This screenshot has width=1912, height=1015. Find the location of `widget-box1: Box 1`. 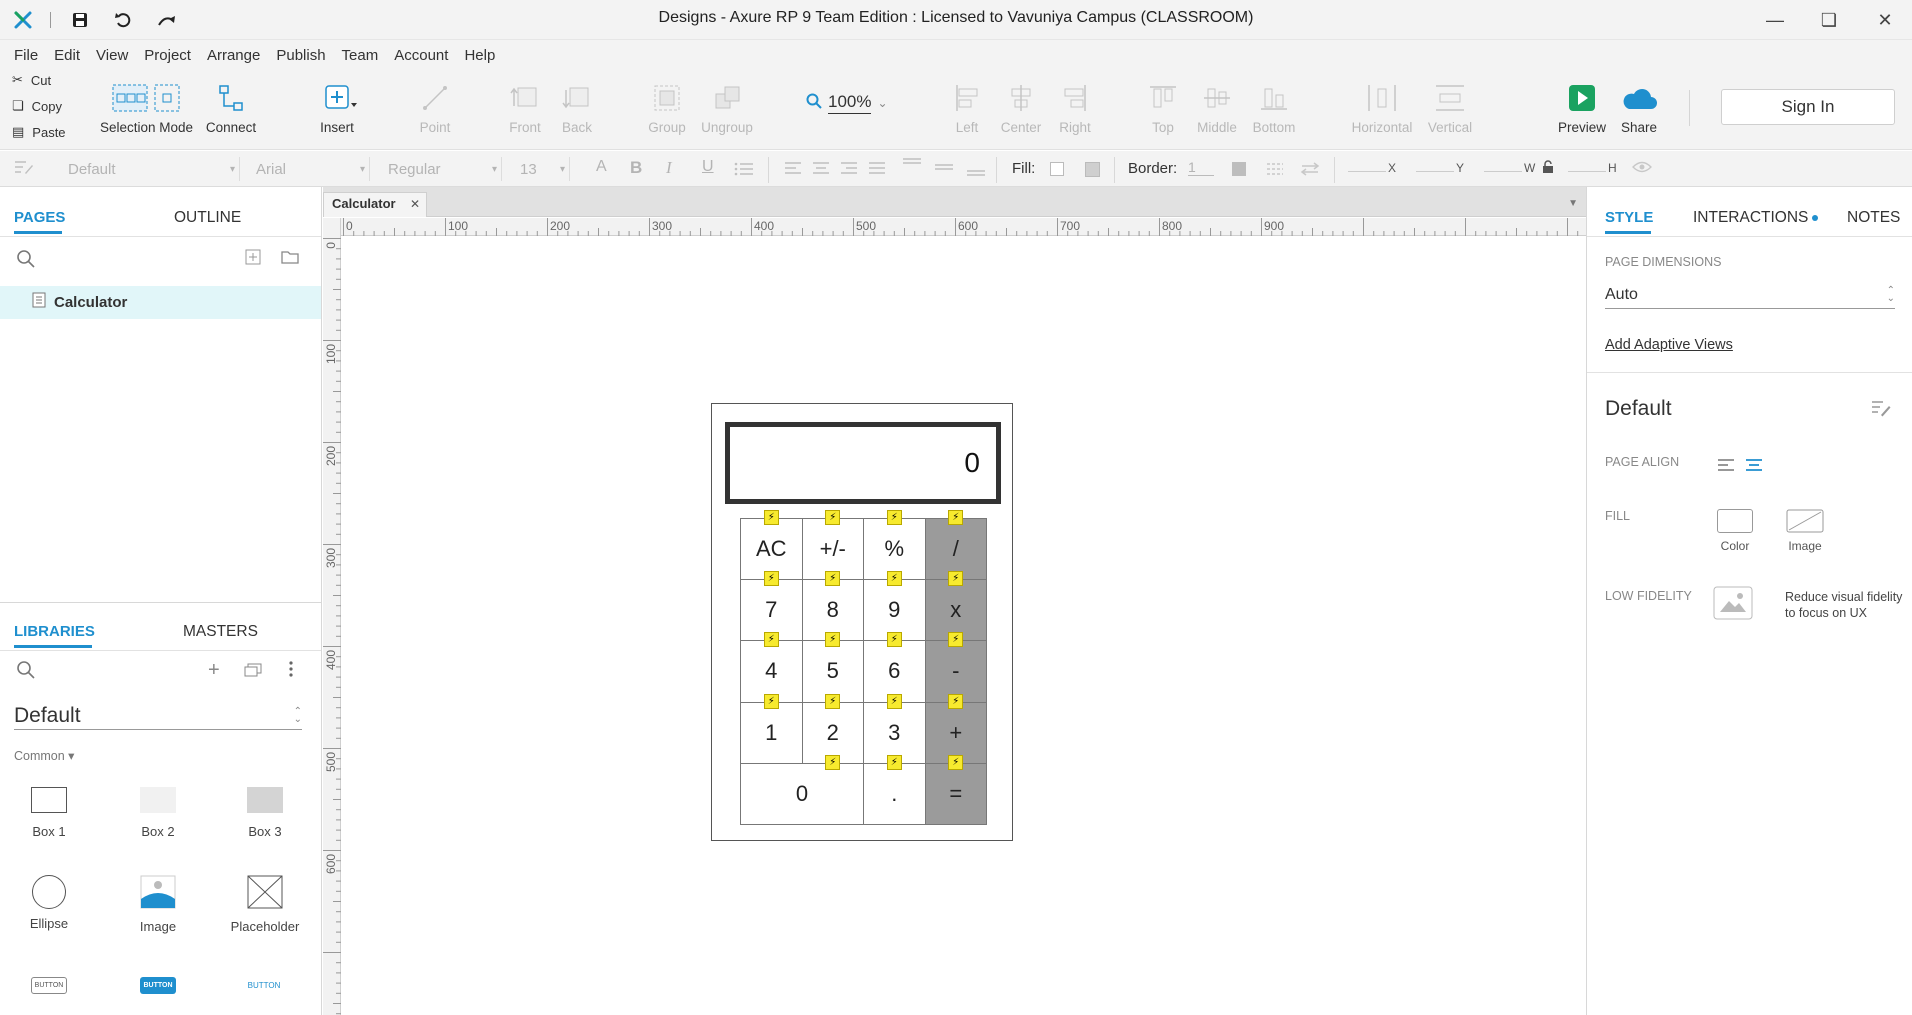

widget-box1: Box 1 is located at coordinates (49, 813).